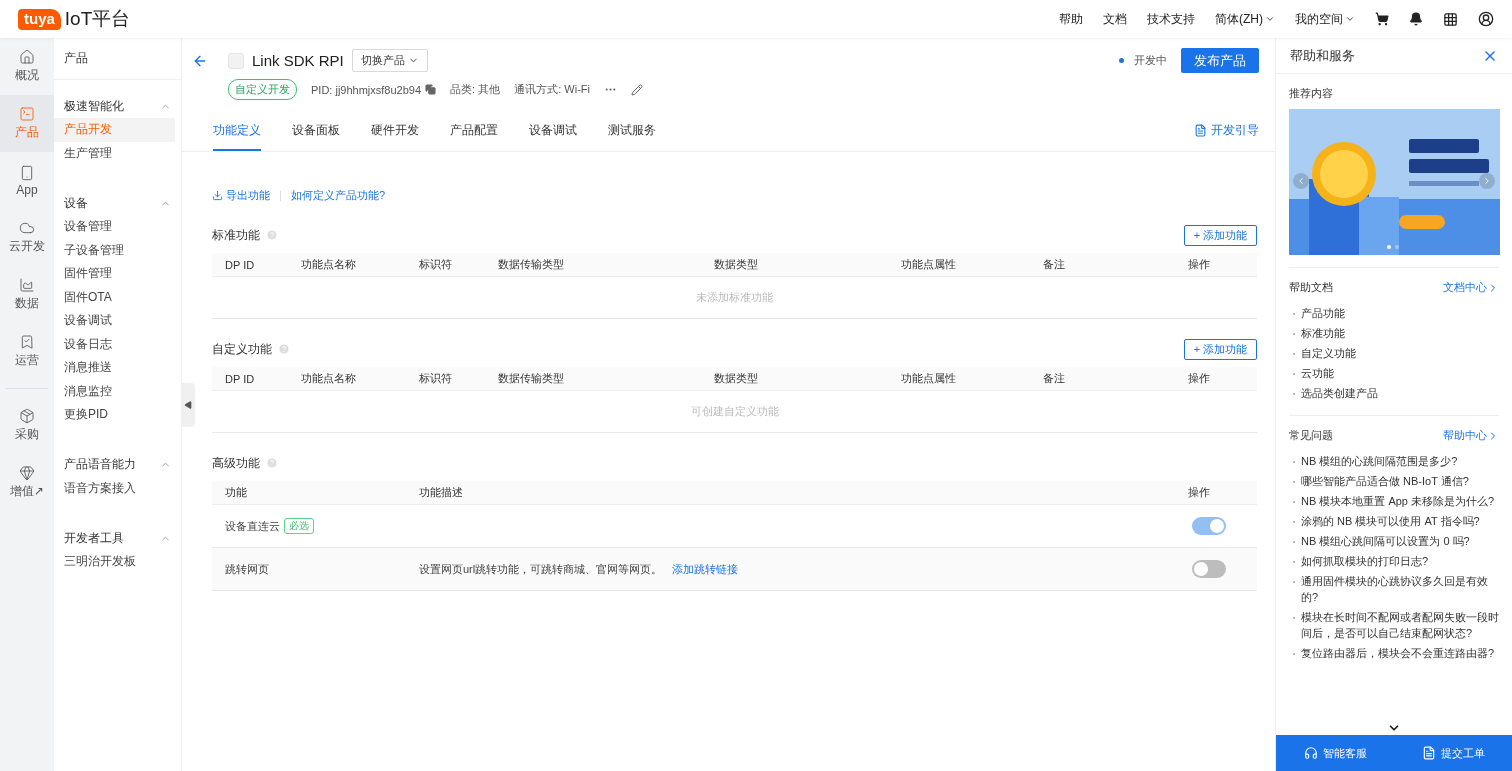 Image resolution: width=1512 pixels, height=771 pixels. What do you see at coordinates (1394, 589) in the screenshot?
I see `faq-item: 通用固件模块的心跳协议多久回是有效的?` at bounding box center [1394, 589].